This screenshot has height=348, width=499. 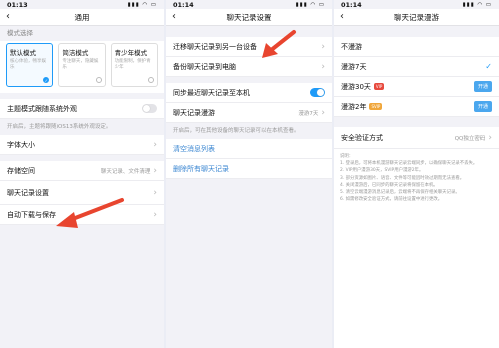 I want to click on roam-row: 聊天记录漫游 漫游7天 ›, so click(x=249, y=113).